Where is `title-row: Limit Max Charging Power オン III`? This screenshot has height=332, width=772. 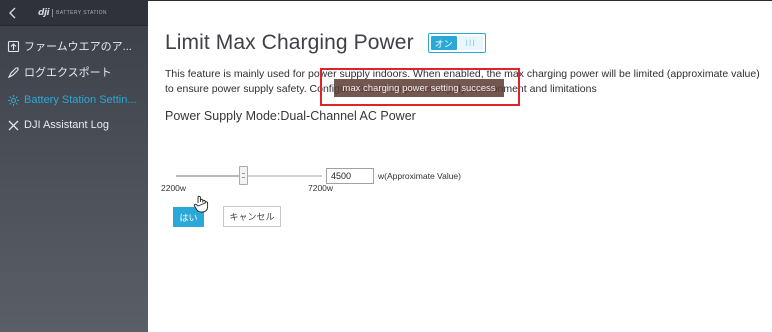 title-row: Limit Max Charging Power オン III is located at coordinates (325, 43).